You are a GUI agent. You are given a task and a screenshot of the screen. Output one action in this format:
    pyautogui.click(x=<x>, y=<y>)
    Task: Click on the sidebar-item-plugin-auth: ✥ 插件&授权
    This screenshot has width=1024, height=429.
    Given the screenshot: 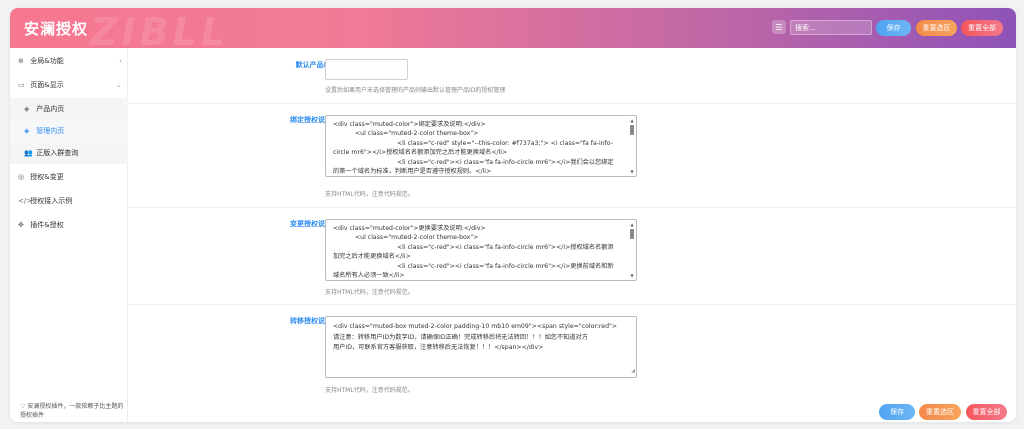 What is the action you would take?
    pyautogui.click(x=69, y=225)
    